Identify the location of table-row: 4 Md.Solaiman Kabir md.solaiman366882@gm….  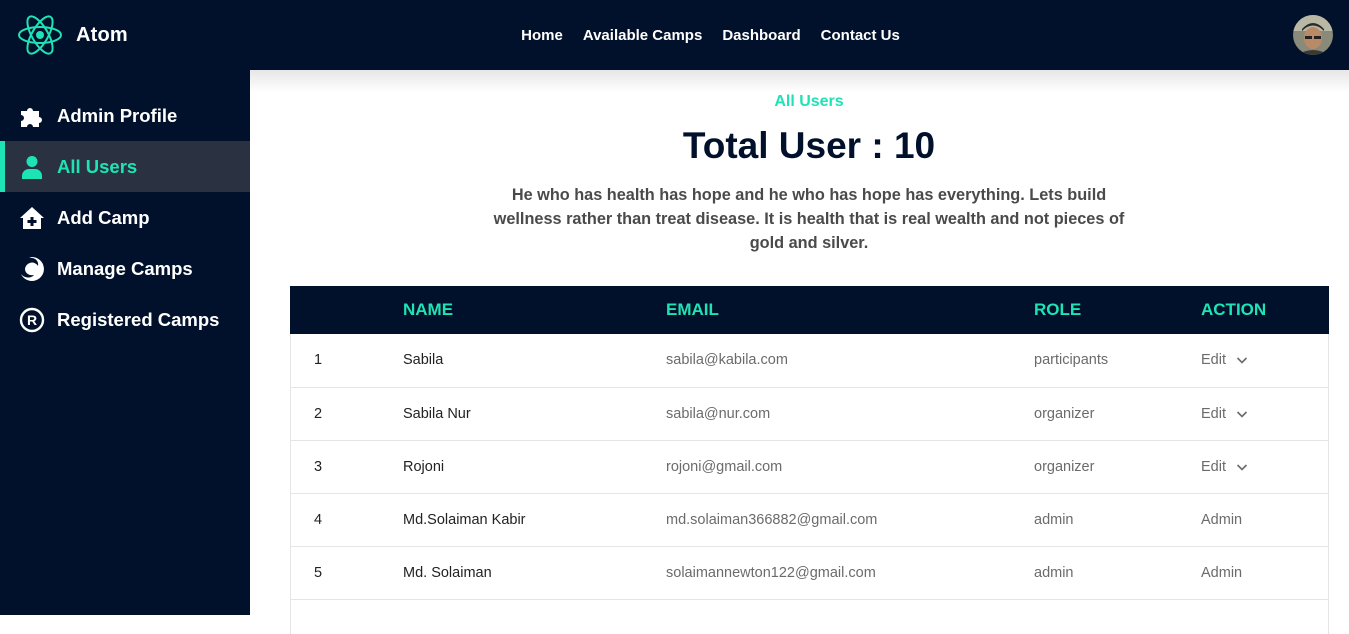
(809, 519).